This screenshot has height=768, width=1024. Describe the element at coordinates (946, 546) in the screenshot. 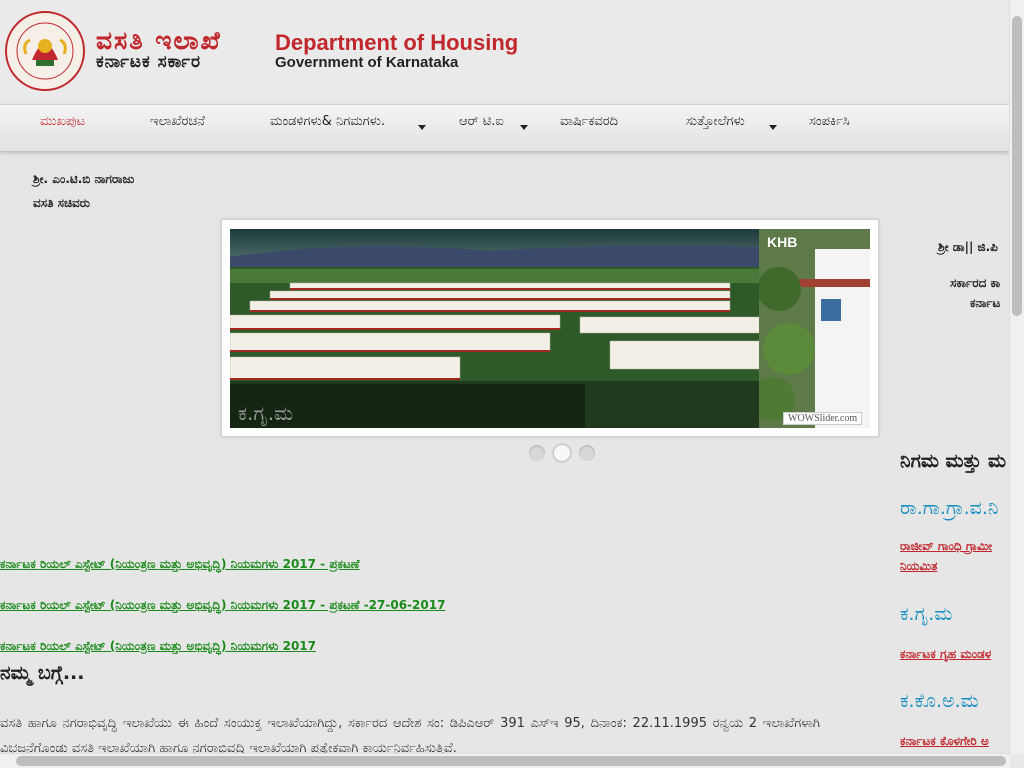

I see `corp-link-rggvn: ರಾಜೀವ್ ಗಾಂಧಿ ಗ್ರಾಮೀ` at that location.